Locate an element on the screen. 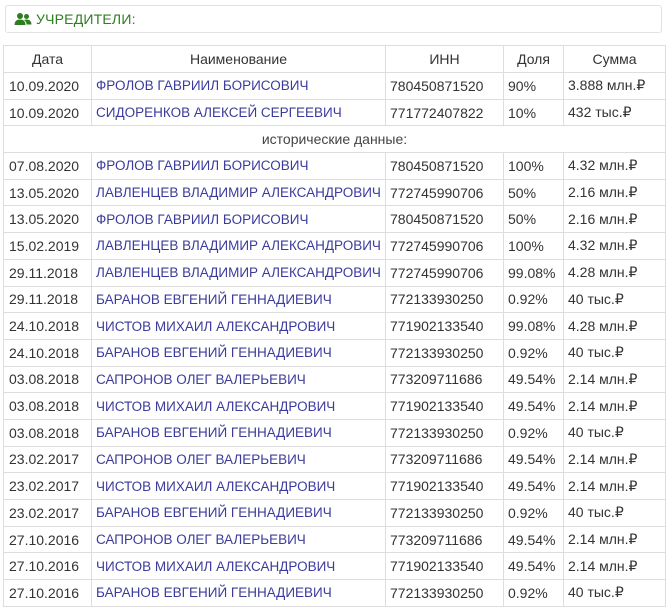 The image size is (667, 607). column-header-date: Дата is located at coordinates (47, 59).